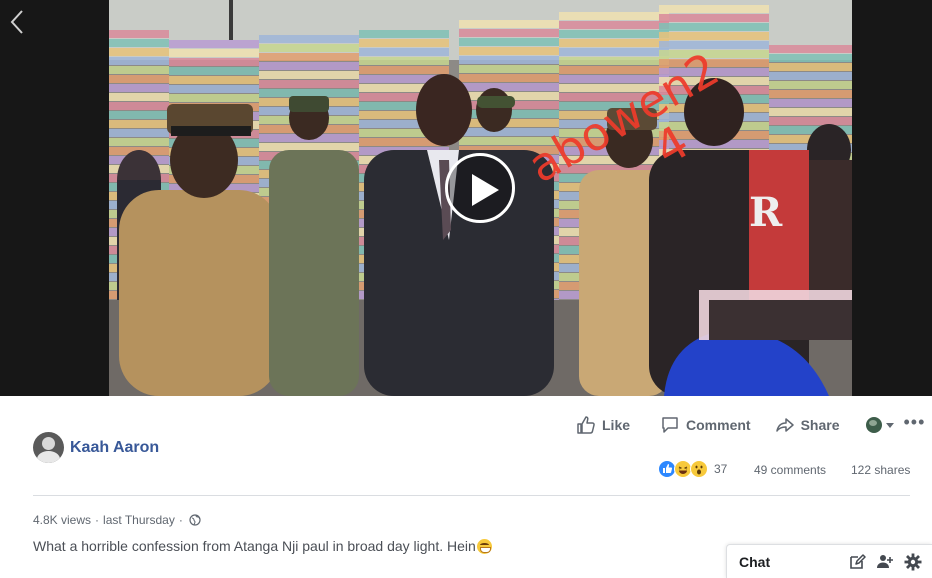 Image resolution: width=932 pixels, height=578 pixels. I want to click on reaction-count: 37, so click(720, 469).